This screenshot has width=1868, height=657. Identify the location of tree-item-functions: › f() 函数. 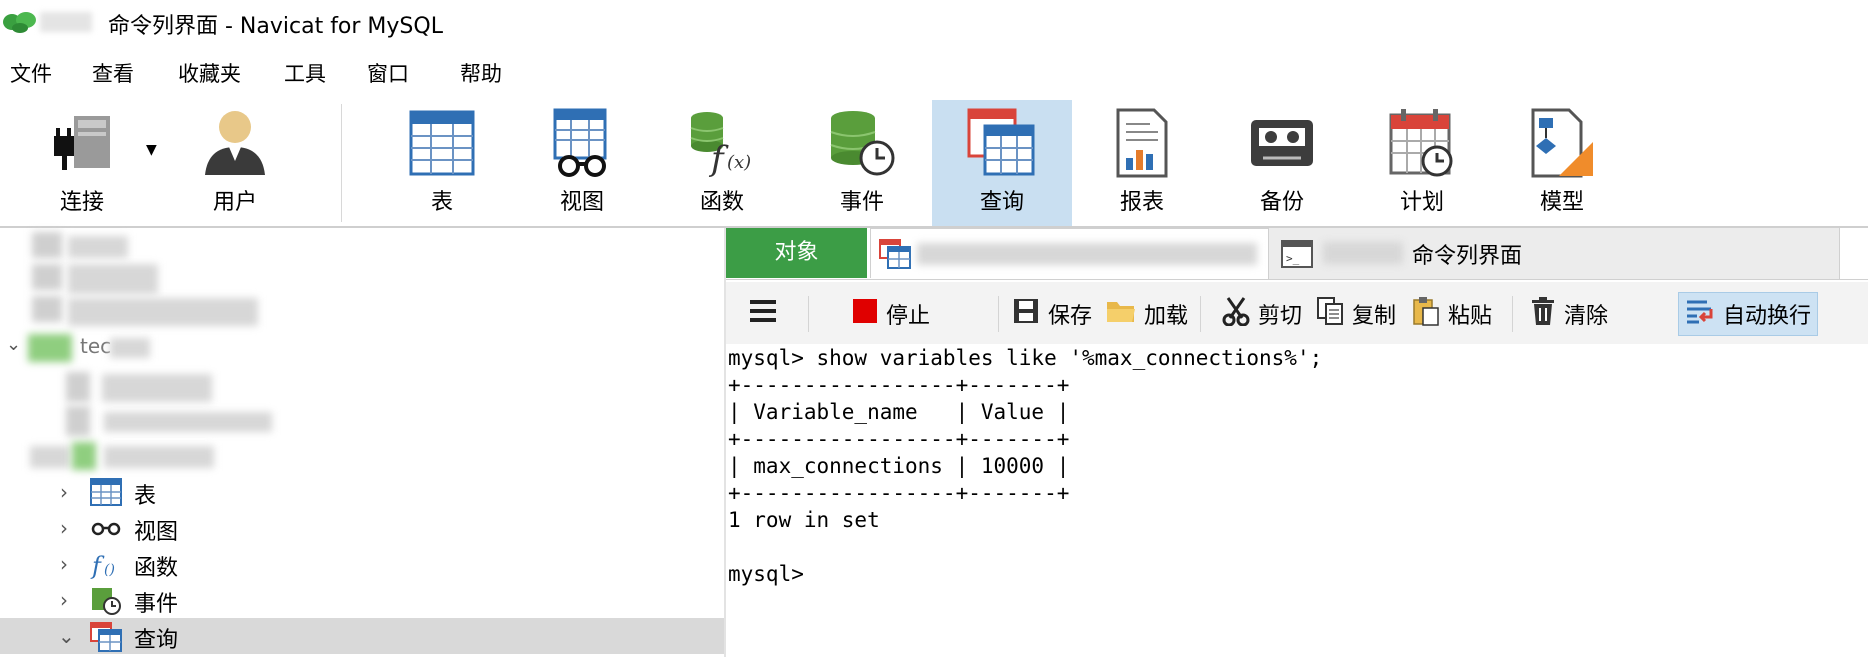
(362, 564).